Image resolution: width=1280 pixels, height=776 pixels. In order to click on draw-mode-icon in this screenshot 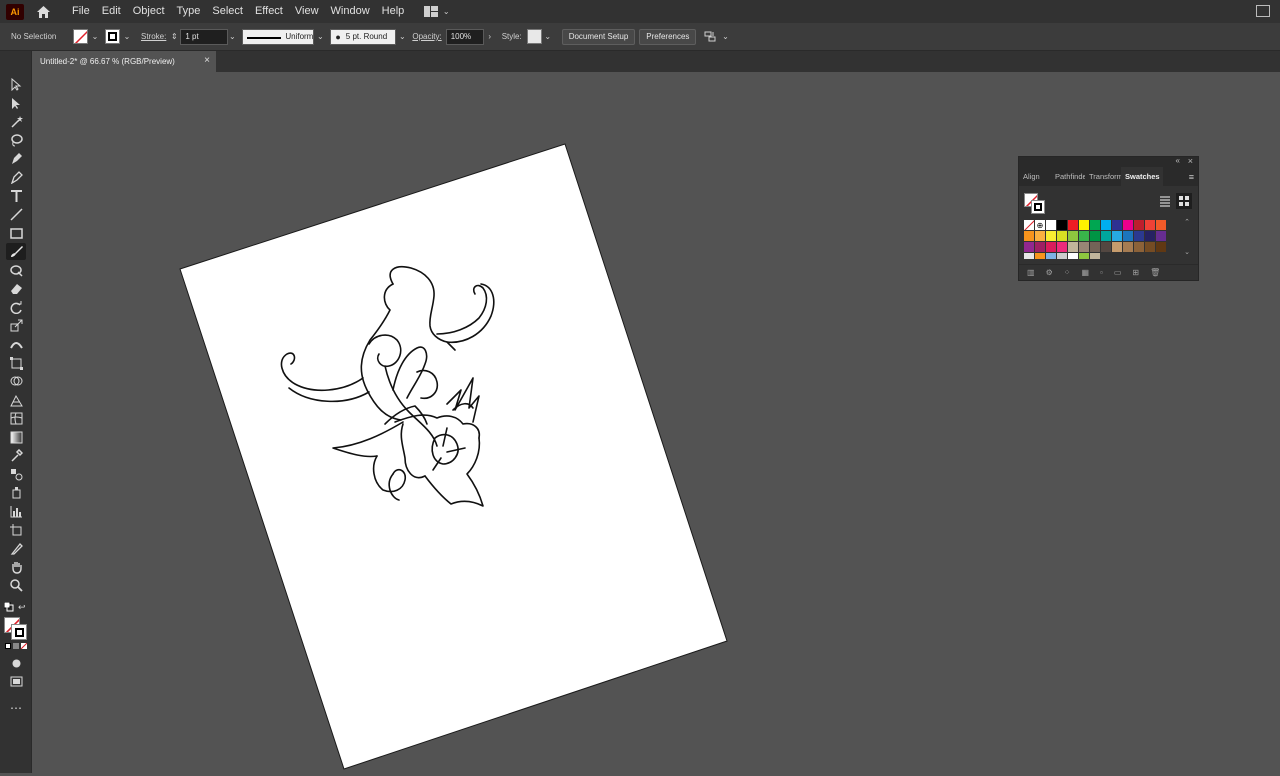, I will do `click(16, 663)`.